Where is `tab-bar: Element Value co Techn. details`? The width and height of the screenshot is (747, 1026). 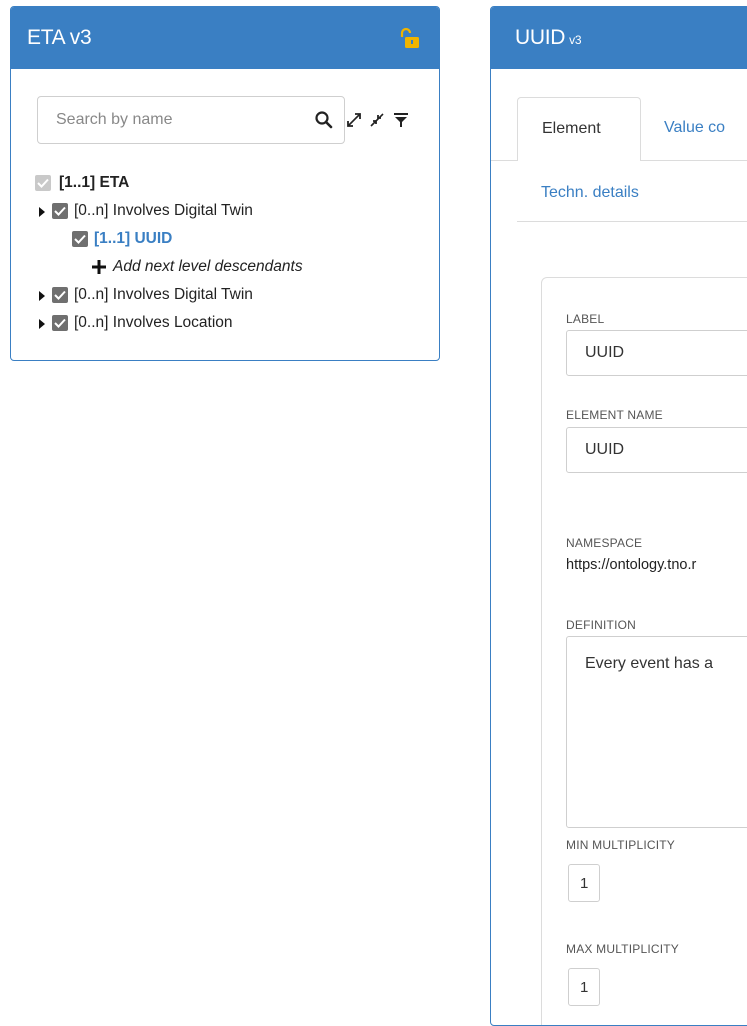
tab-bar: Element Value co Techn. details is located at coordinates (619, 164).